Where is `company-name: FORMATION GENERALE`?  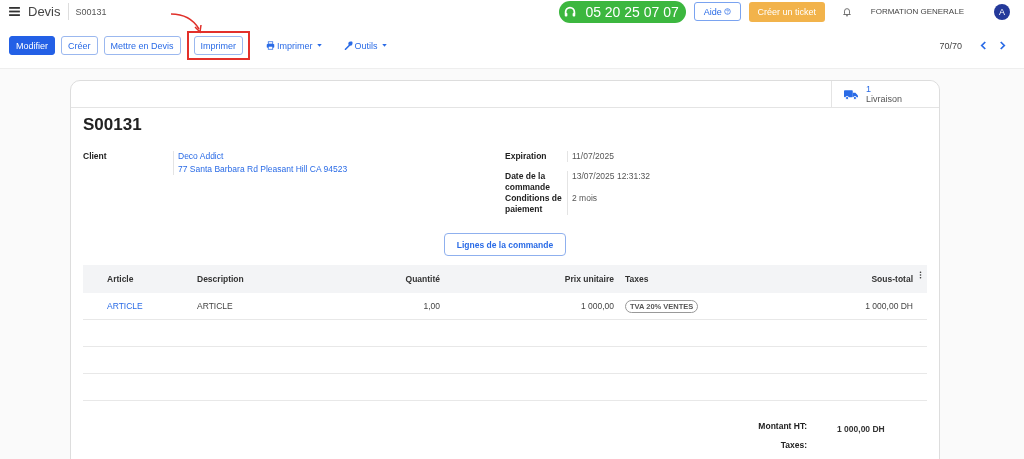 company-name: FORMATION GENERALE is located at coordinates (917, 11).